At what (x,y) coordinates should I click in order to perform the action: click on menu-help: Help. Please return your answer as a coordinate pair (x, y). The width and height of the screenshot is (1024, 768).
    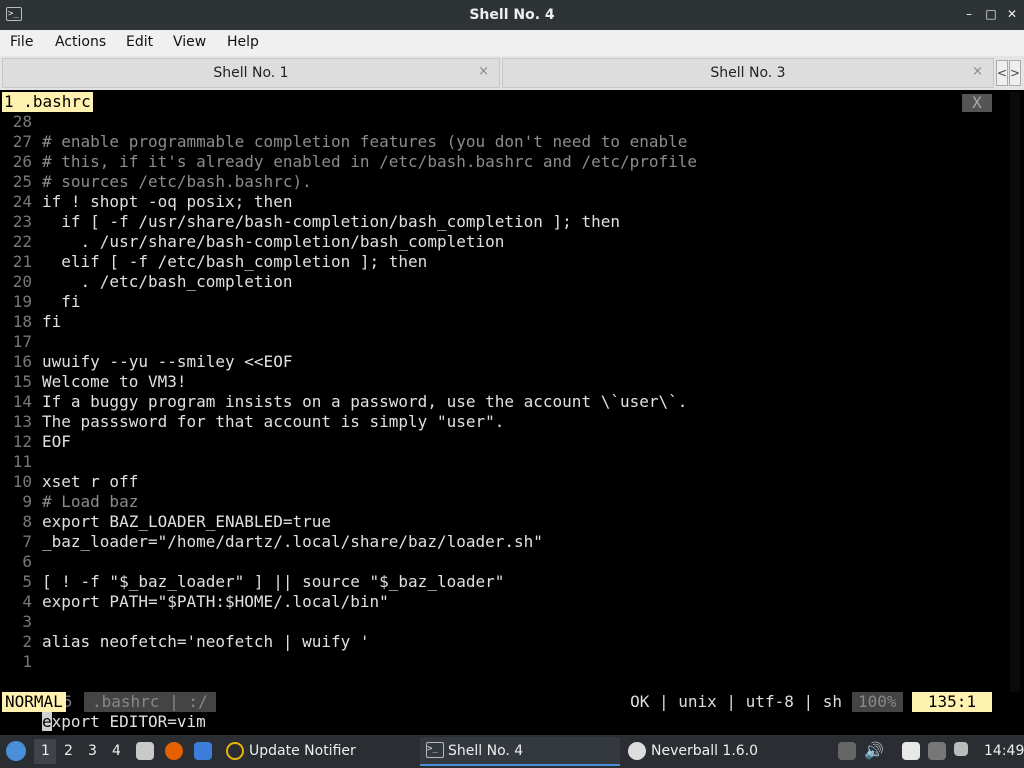
    Looking at the image, I should click on (243, 42).